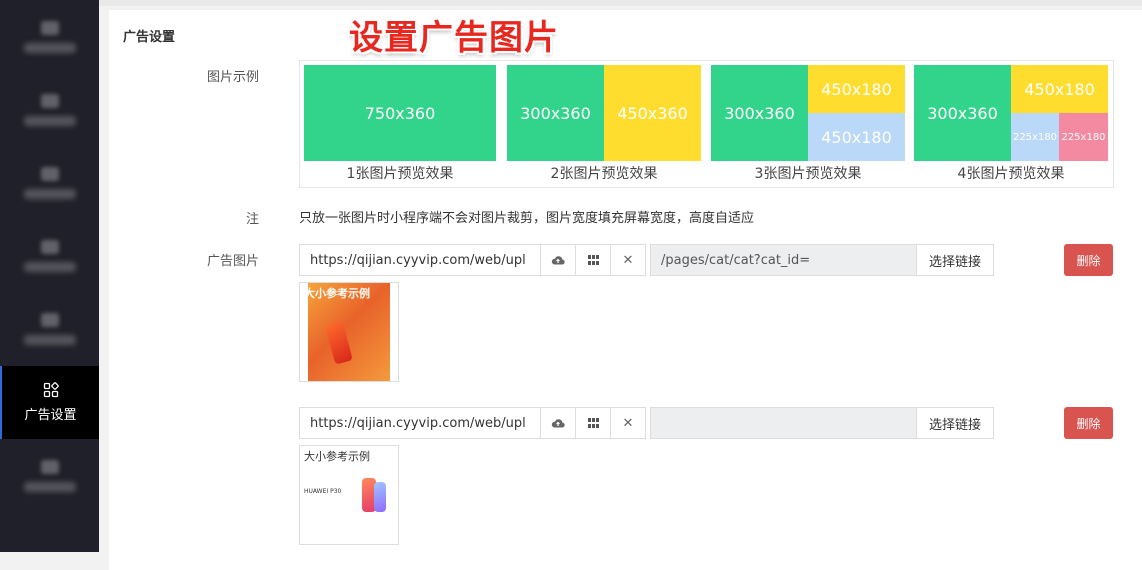 The width and height of the screenshot is (1142, 570). What do you see at coordinates (527, 218) in the screenshot?
I see `note-text: 只放一张图片时小程序端不会对图片裁剪，图片宽度填充屏幕宽度，高度自适应` at bounding box center [527, 218].